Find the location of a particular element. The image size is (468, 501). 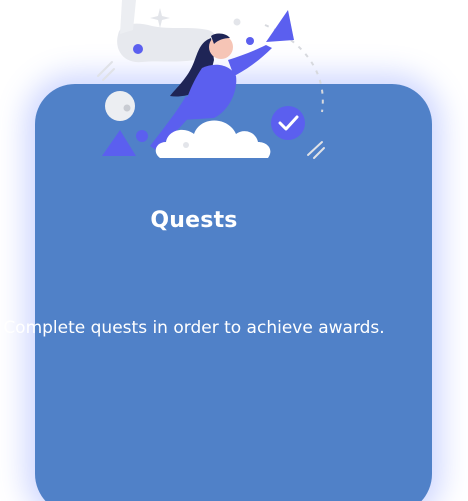

dot-accent is located at coordinates (138, 49).